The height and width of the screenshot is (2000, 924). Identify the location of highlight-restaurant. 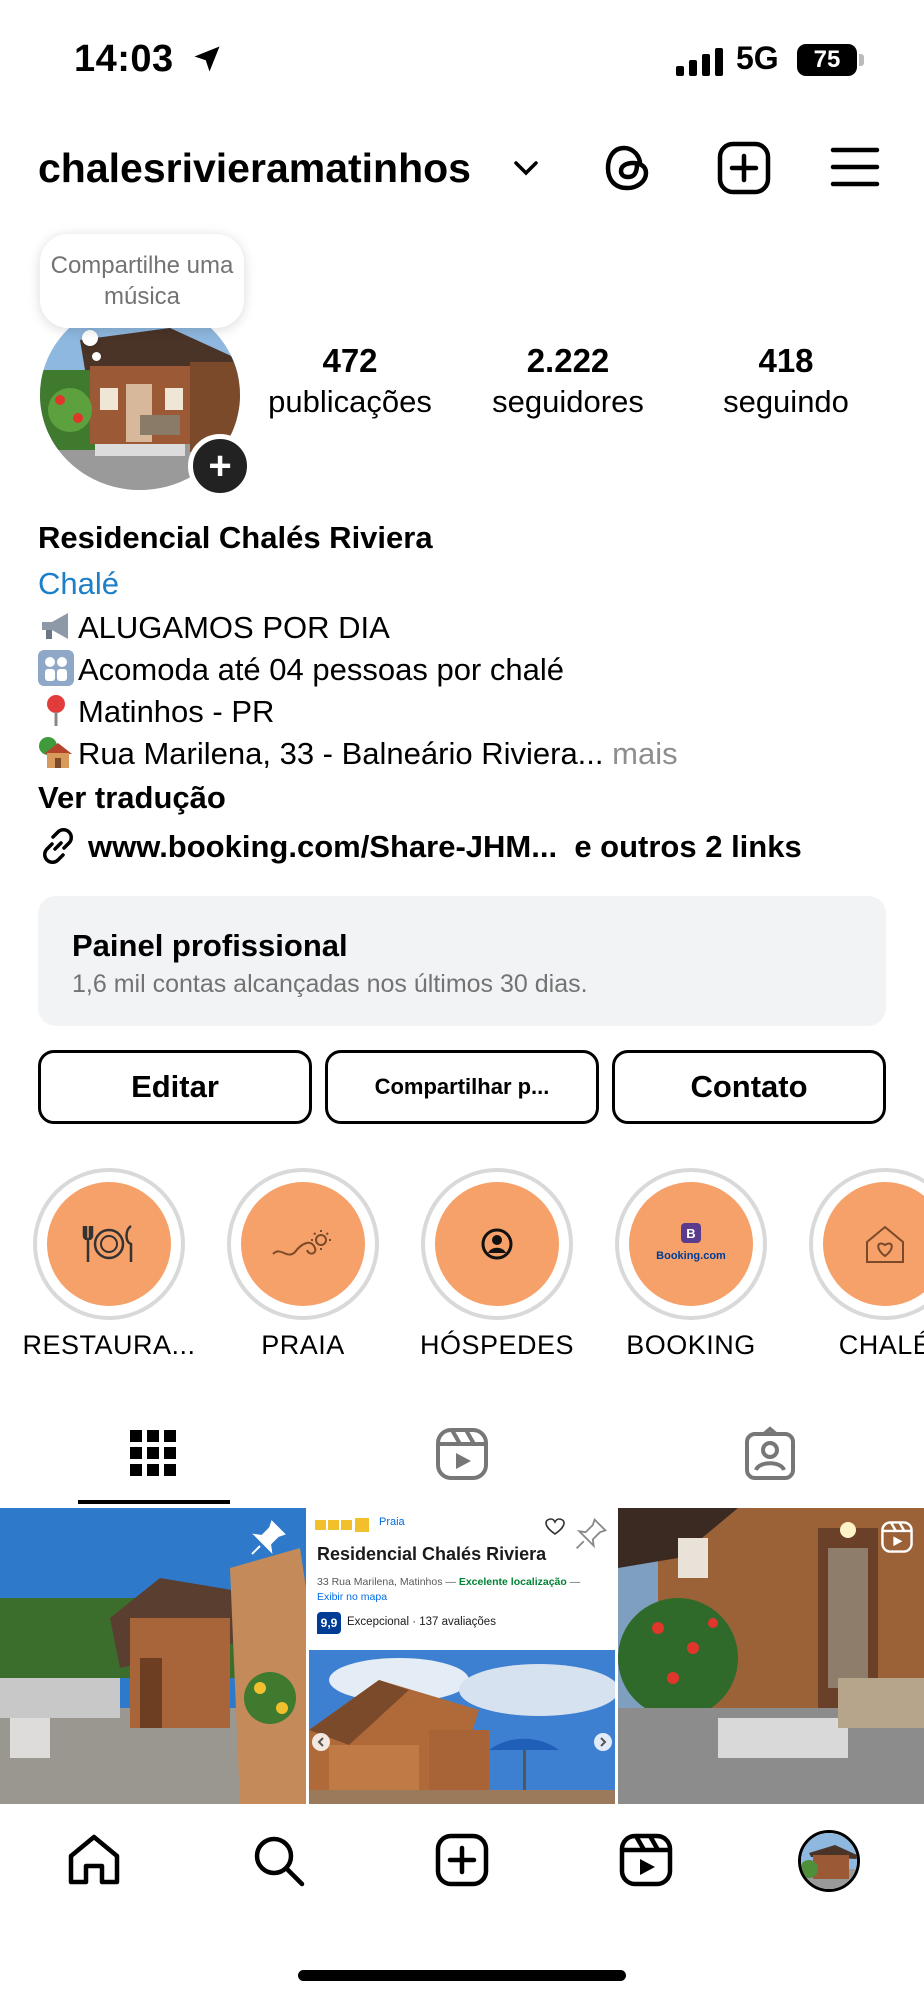
(109, 1244).